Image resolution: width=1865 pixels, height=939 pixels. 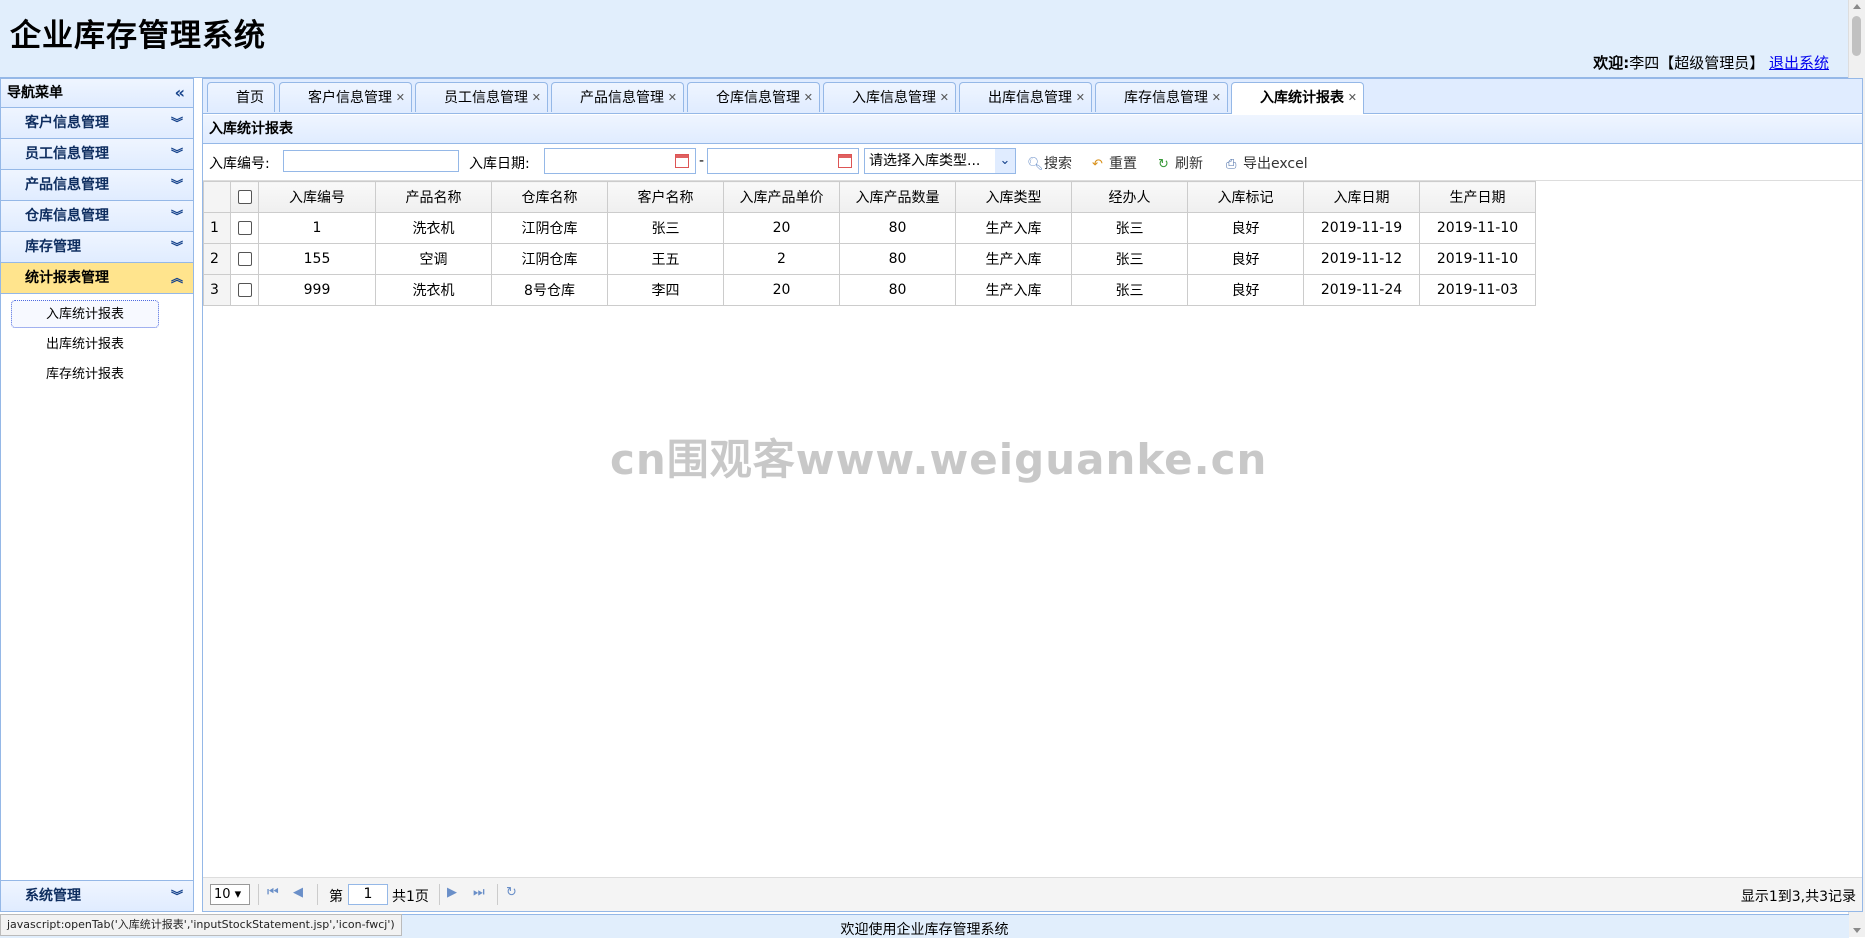 What do you see at coordinates (897, 197) in the screenshot?
I see `column-header: 入库产品数量` at bounding box center [897, 197].